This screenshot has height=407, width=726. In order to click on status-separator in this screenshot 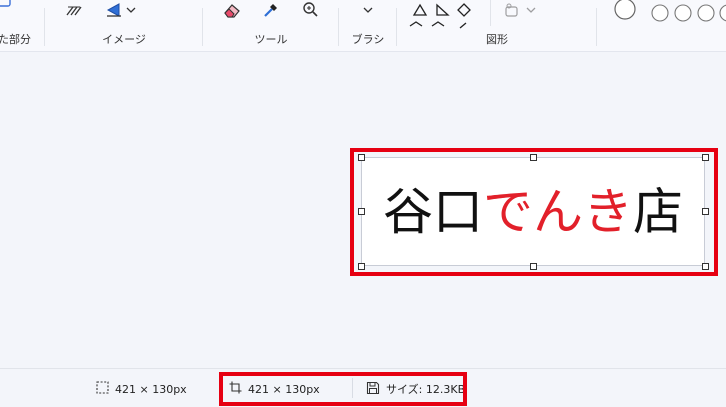, I will do `click(352, 388)`.